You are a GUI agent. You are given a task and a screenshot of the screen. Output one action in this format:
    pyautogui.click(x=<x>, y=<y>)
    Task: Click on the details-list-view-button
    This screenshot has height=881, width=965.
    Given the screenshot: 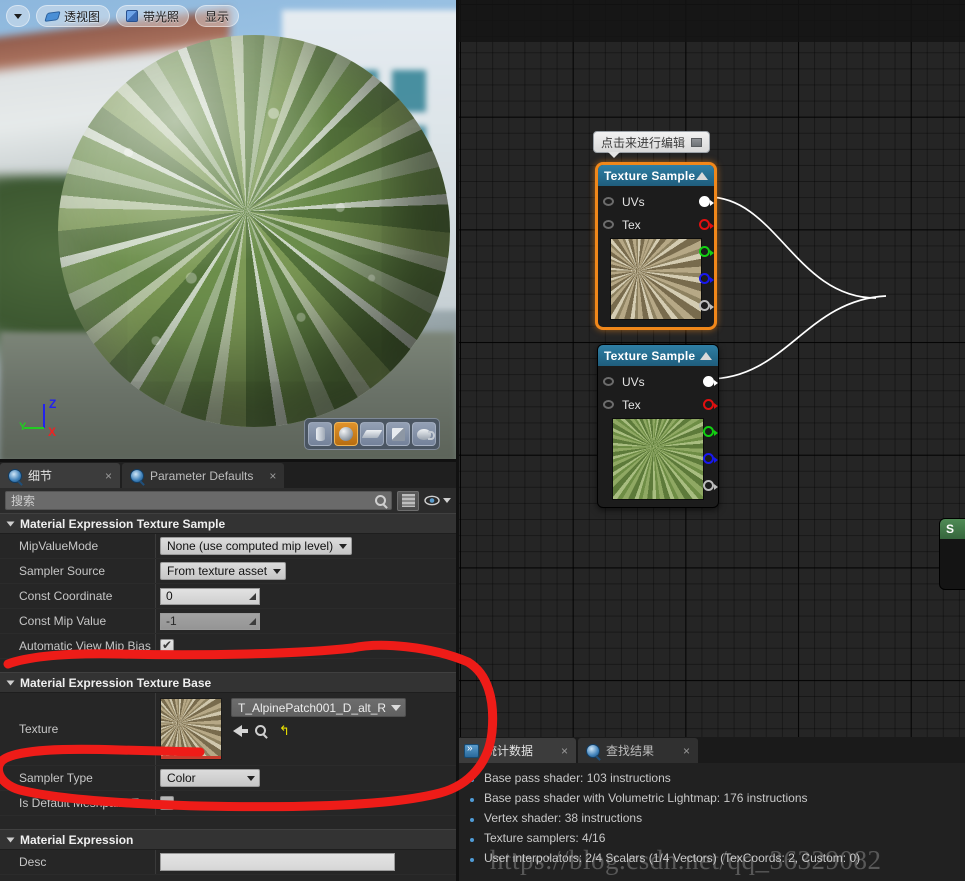 What is the action you would take?
    pyautogui.click(x=408, y=500)
    